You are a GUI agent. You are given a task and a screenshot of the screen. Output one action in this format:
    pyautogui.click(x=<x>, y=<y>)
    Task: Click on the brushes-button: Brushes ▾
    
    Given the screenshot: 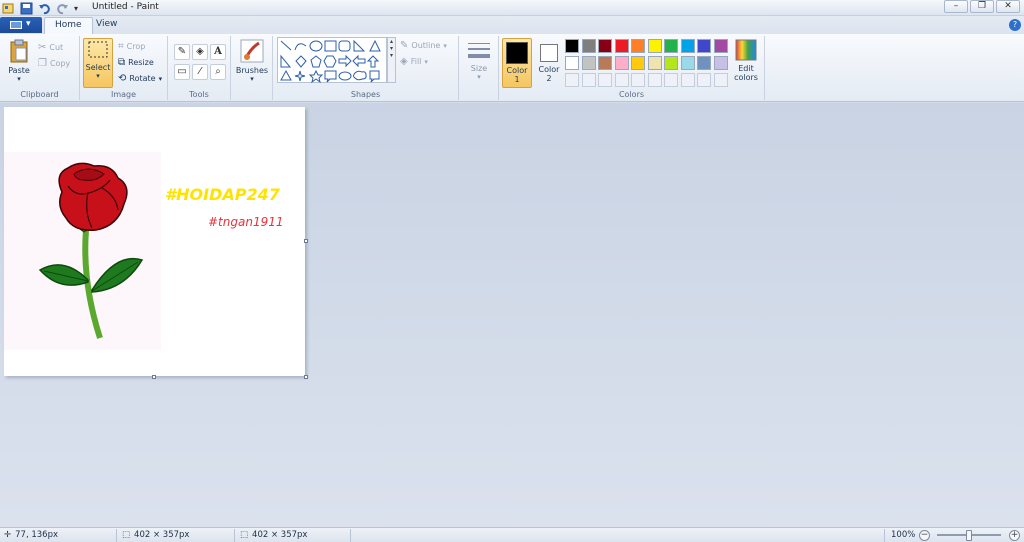 What is the action you would take?
    pyautogui.click(x=252, y=60)
    